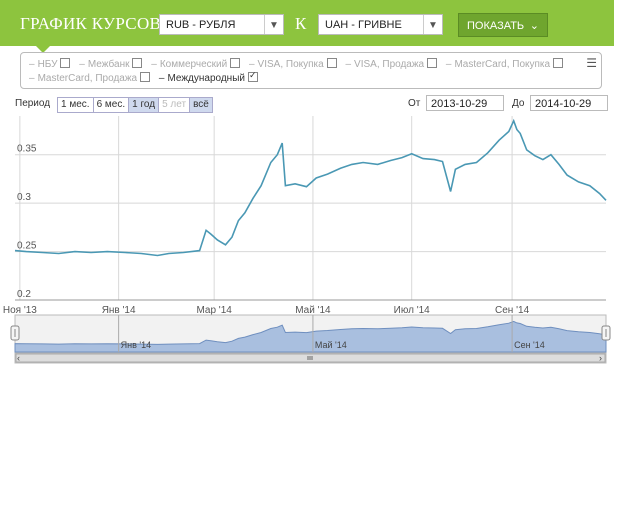 The width and height of the screenshot is (640, 512). What do you see at coordinates (20, 310) in the screenshot?
I see `x-tick-label: Ноя '13` at bounding box center [20, 310].